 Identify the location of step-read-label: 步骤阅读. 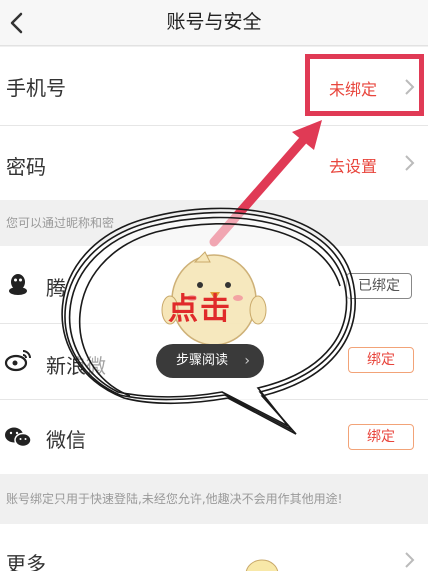
(202, 360).